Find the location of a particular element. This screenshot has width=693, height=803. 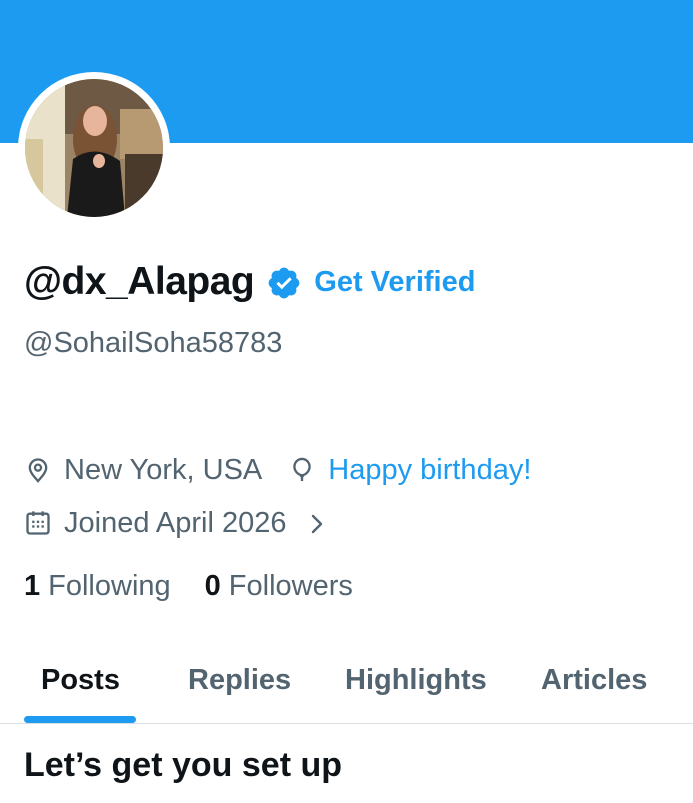

balloon-icon is located at coordinates (302, 470).